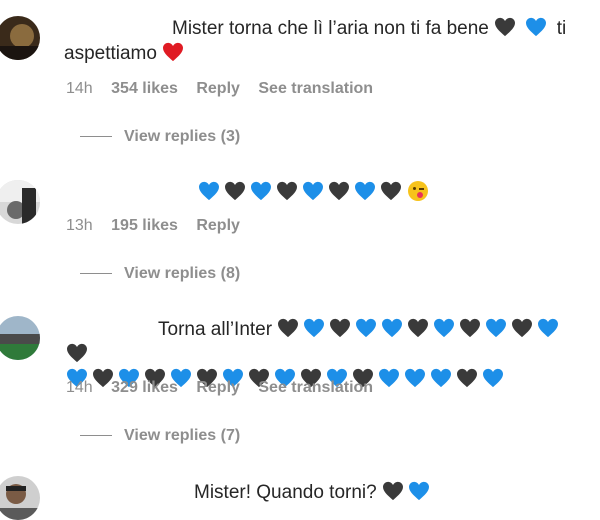 The image size is (600, 520). I want to click on comment-time: 13h, so click(79, 225).